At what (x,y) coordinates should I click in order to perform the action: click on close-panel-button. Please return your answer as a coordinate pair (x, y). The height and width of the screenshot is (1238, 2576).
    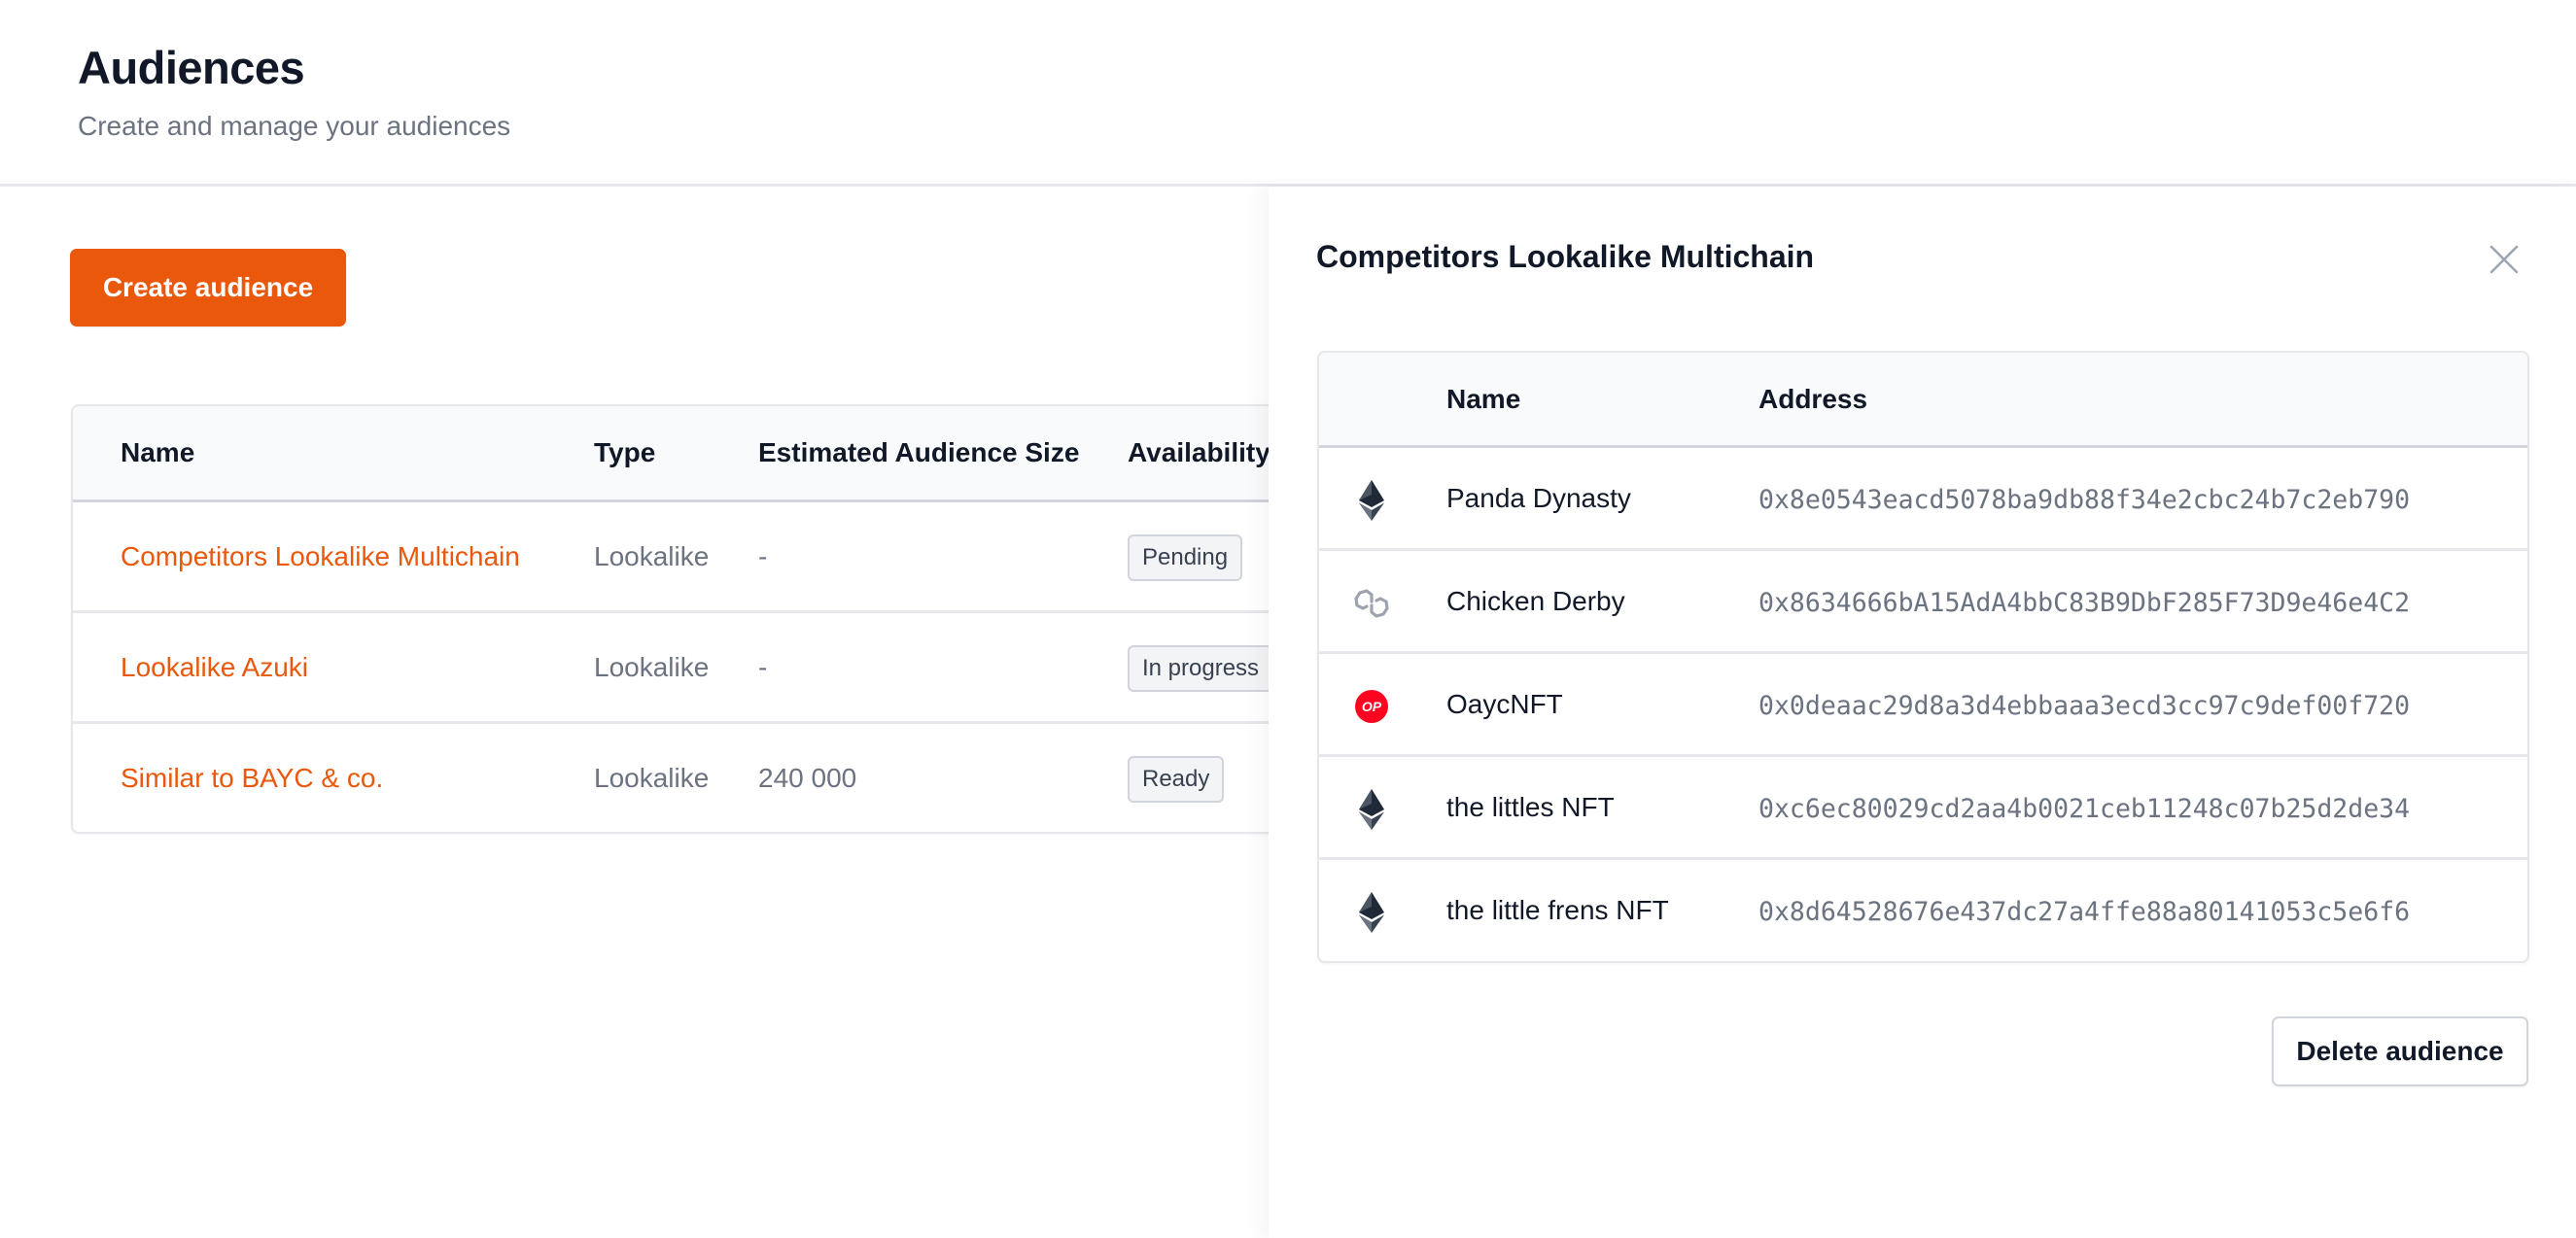
    Looking at the image, I should click on (2504, 259).